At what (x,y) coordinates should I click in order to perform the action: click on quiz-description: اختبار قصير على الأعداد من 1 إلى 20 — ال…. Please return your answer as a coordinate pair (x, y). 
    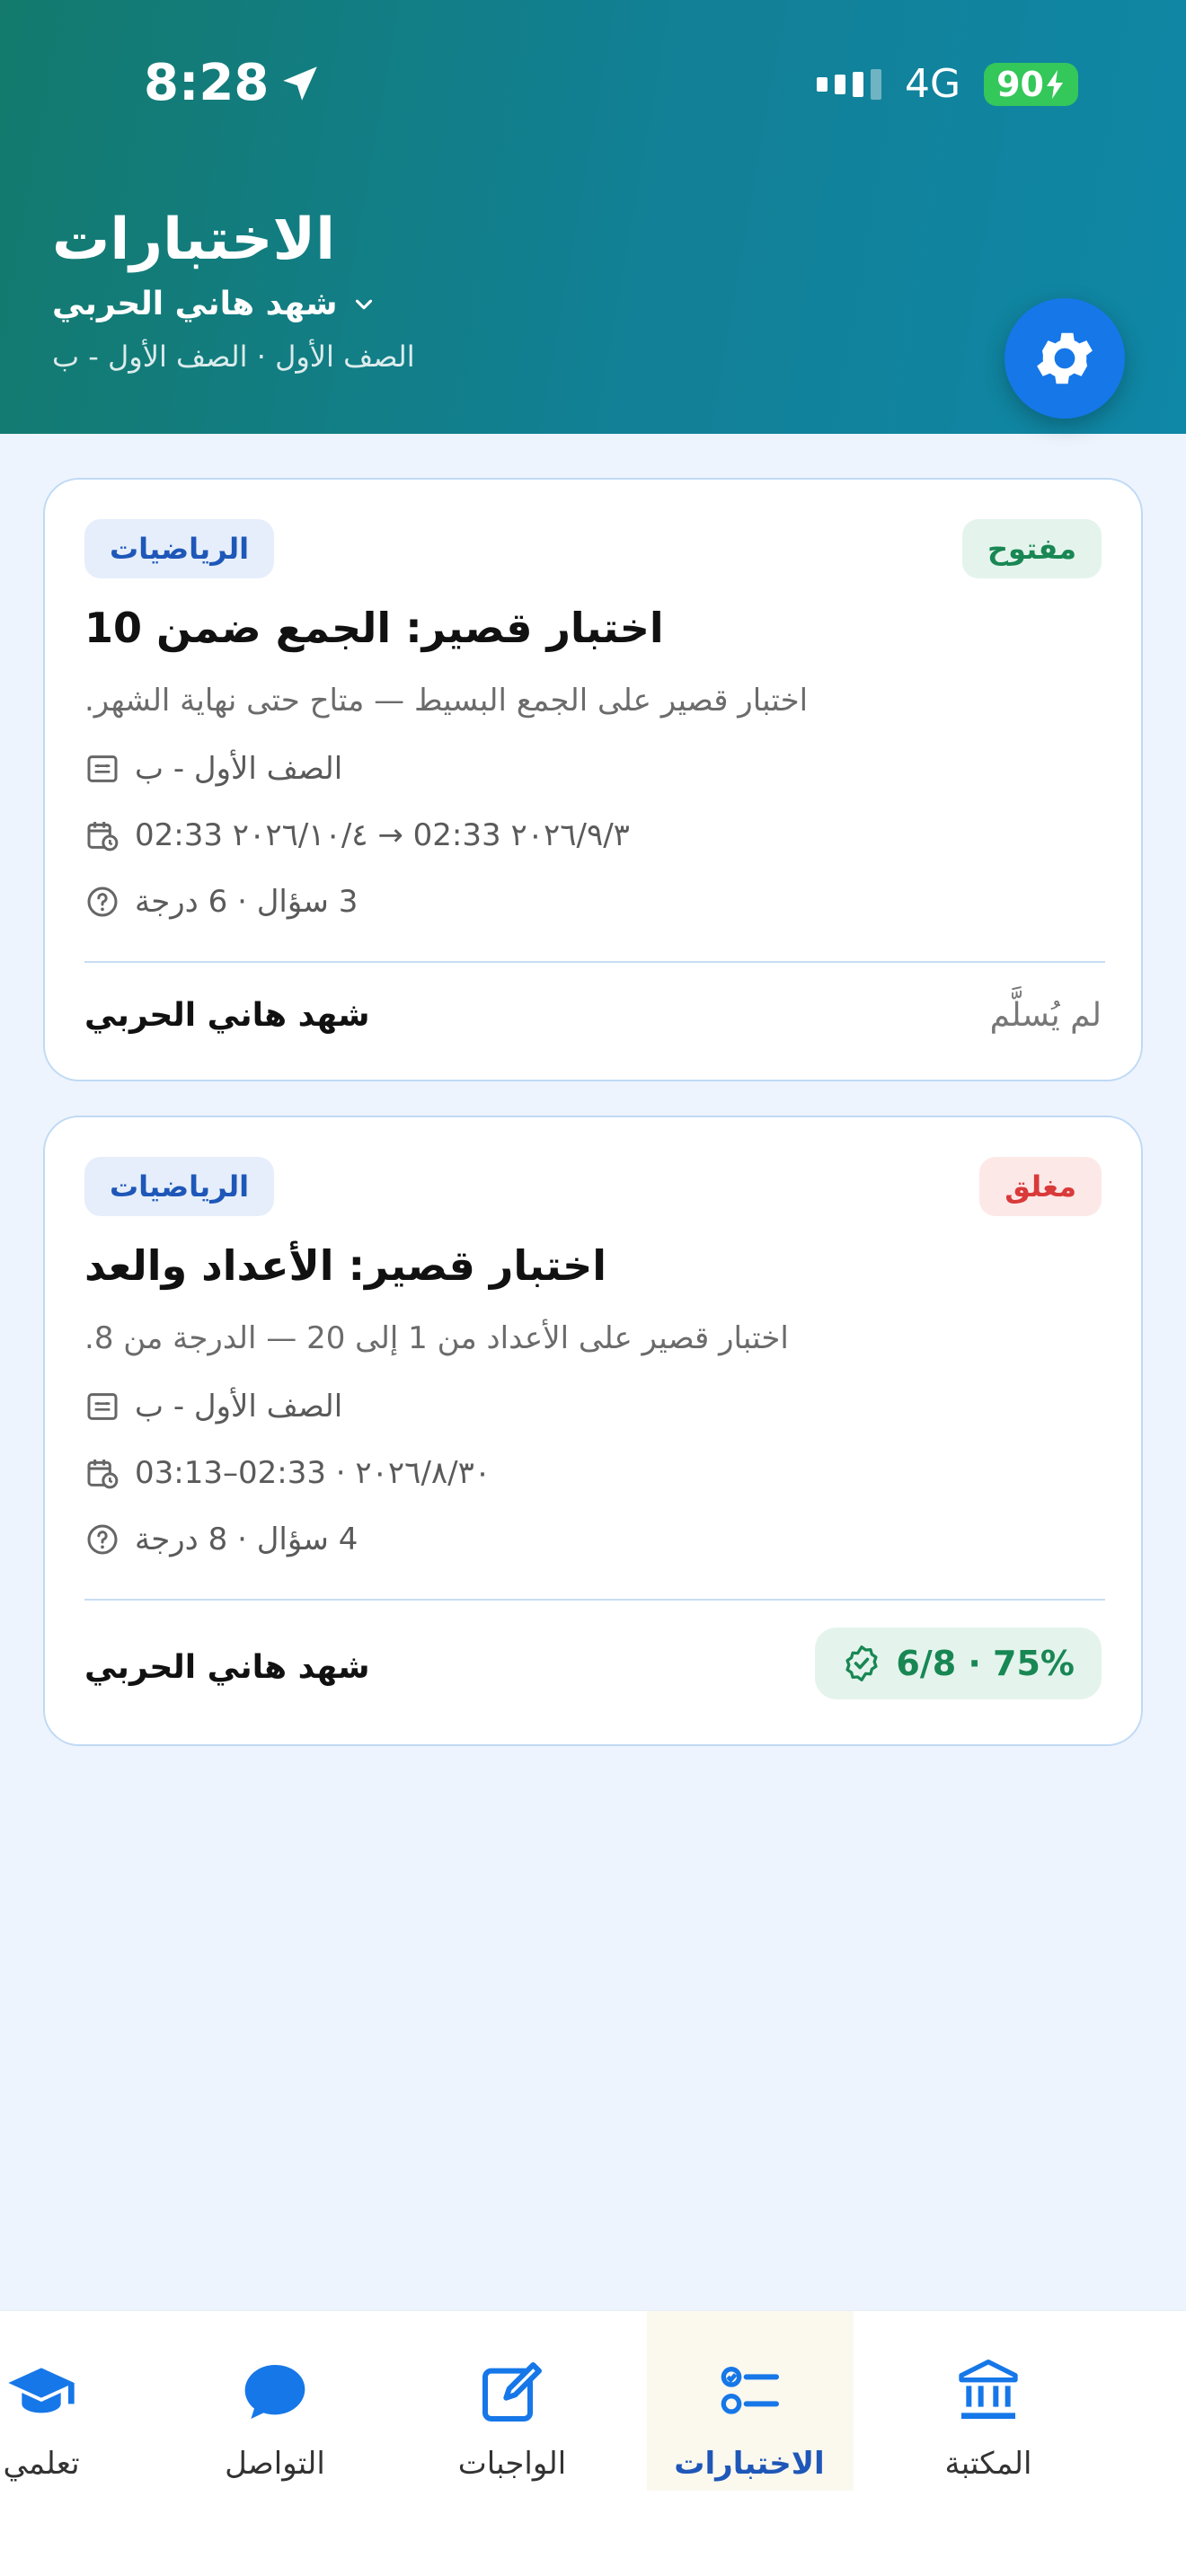
    Looking at the image, I should click on (436, 1338).